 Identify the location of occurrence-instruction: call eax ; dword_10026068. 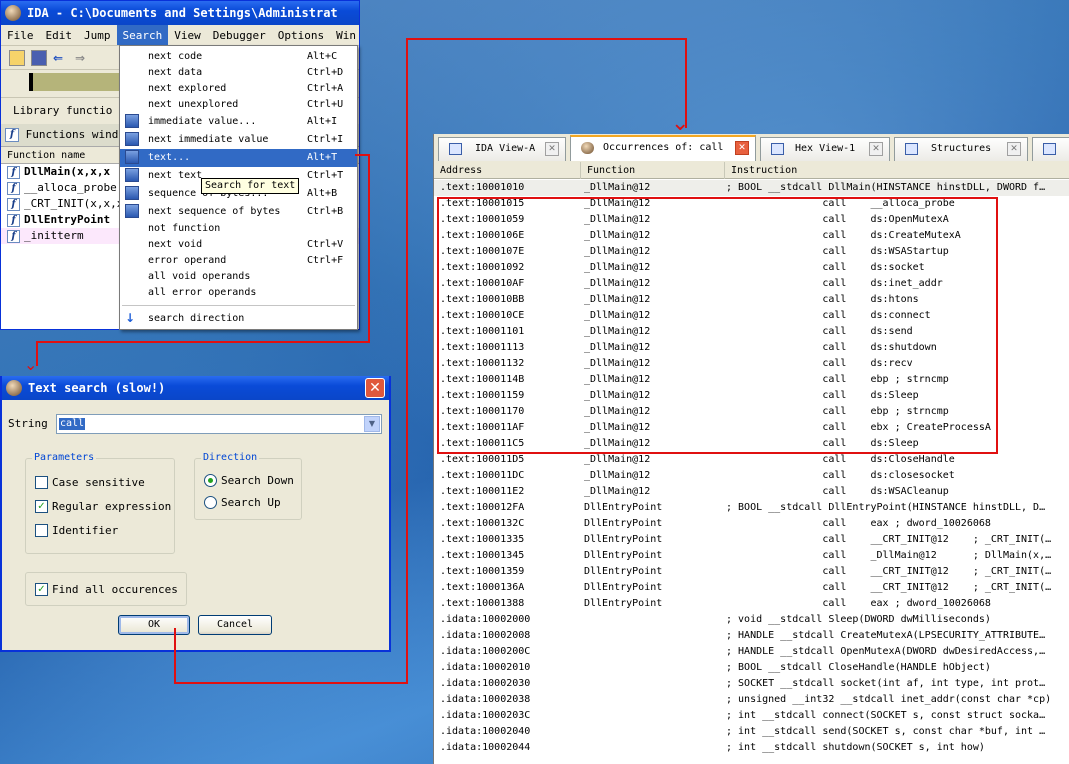
(858, 603).